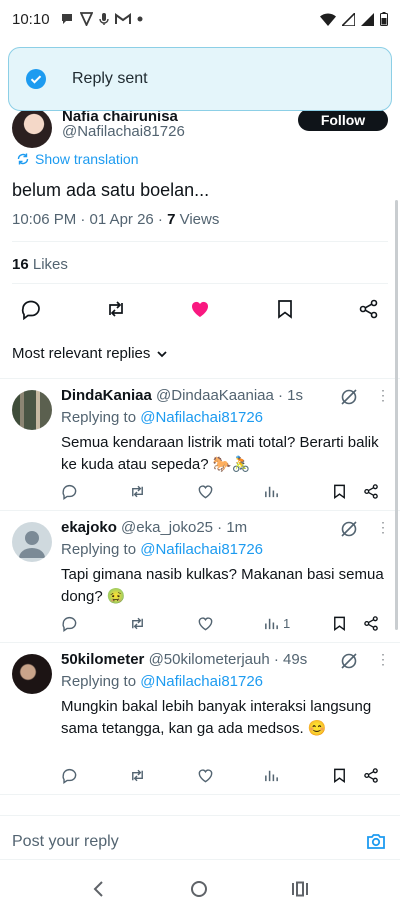 The height and width of the screenshot is (911, 400). What do you see at coordinates (300, 889) in the screenshot?
I see `recents-icon` at bounding box center [300, 889].